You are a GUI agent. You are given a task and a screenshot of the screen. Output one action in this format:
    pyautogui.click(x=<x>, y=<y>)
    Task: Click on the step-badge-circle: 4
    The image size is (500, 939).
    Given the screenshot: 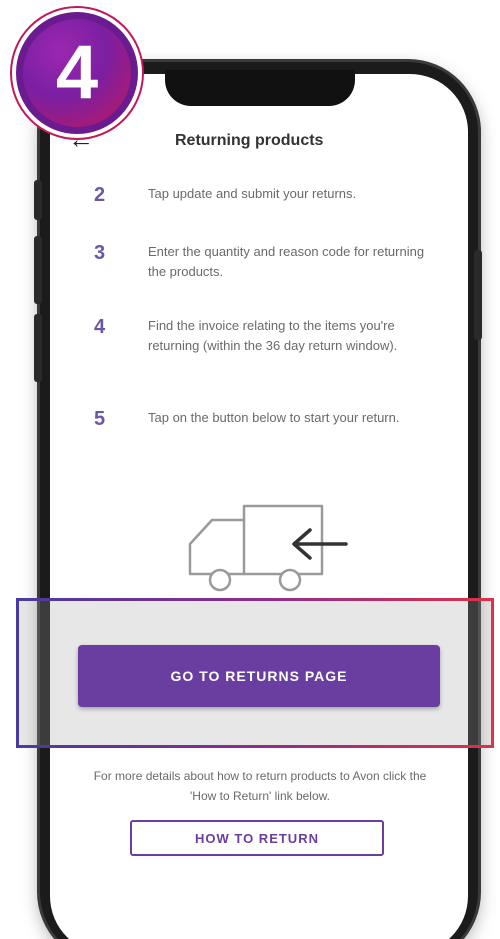 What is the action you would take?
    pyautogui.click(x=77, y=73)
    